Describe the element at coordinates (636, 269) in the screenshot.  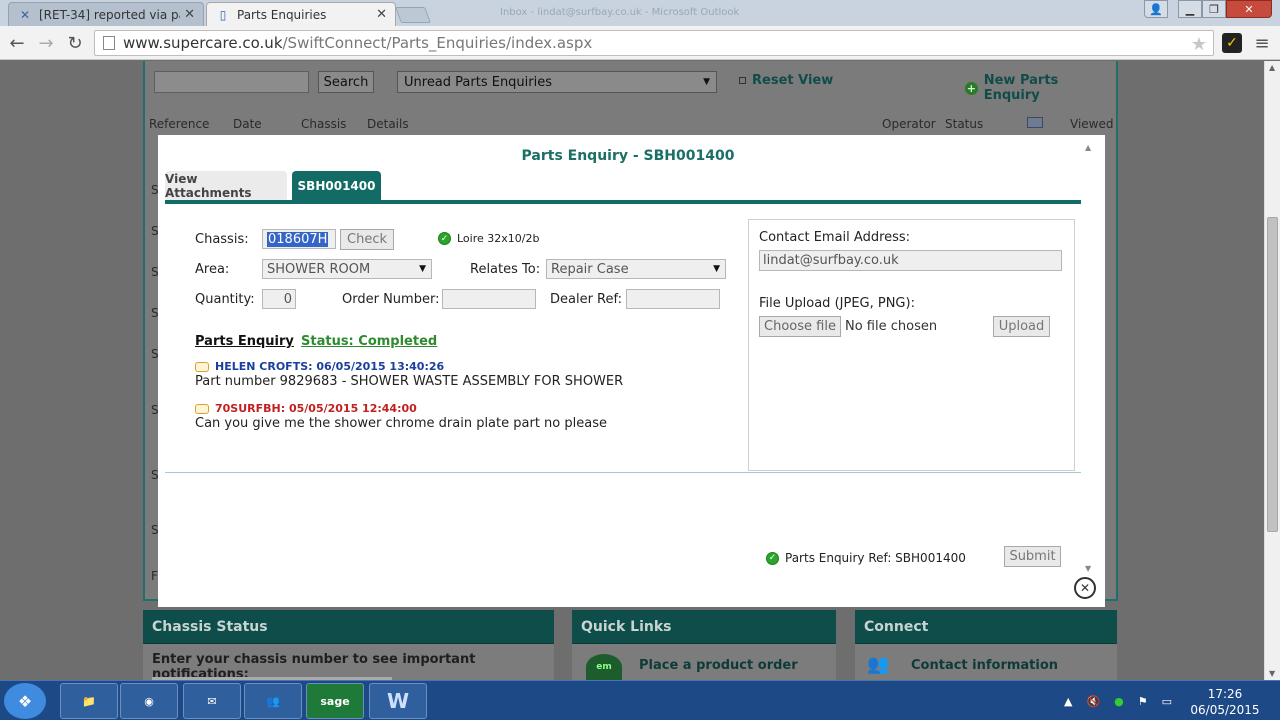
I see `relates-select: Repair Case ▼` at that location.